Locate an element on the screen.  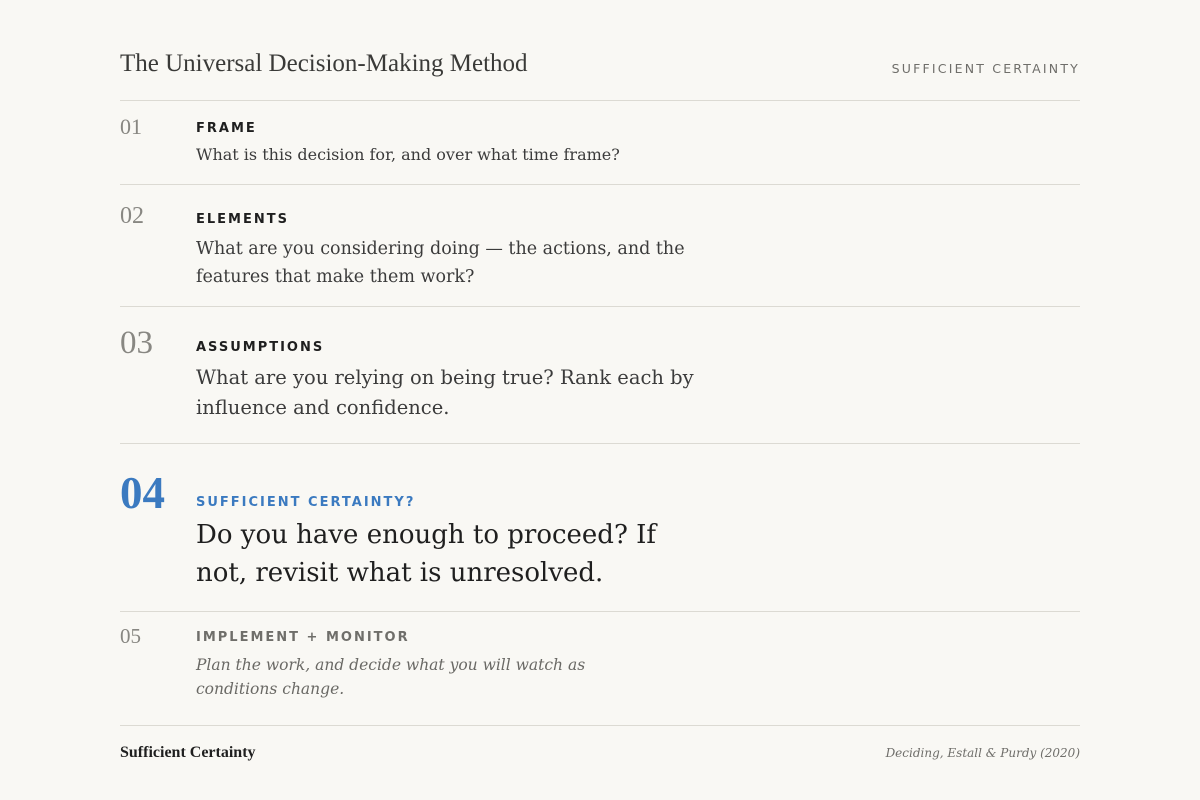
page-title: The Universal Decision-Making Method is located at coordinates (324, 63).